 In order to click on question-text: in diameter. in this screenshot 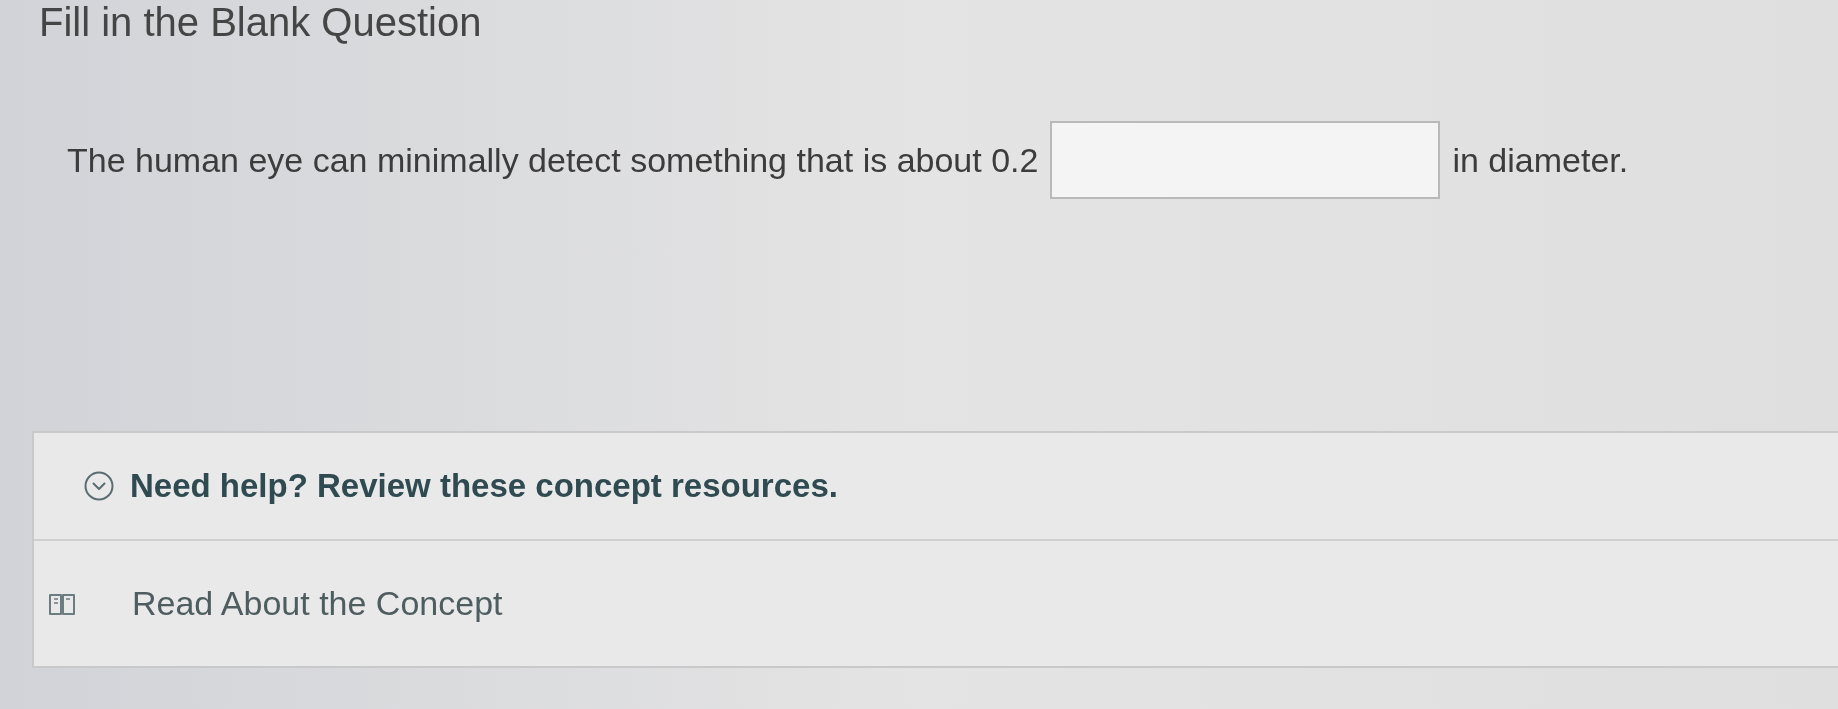, I will do `click(1540, 160)`.